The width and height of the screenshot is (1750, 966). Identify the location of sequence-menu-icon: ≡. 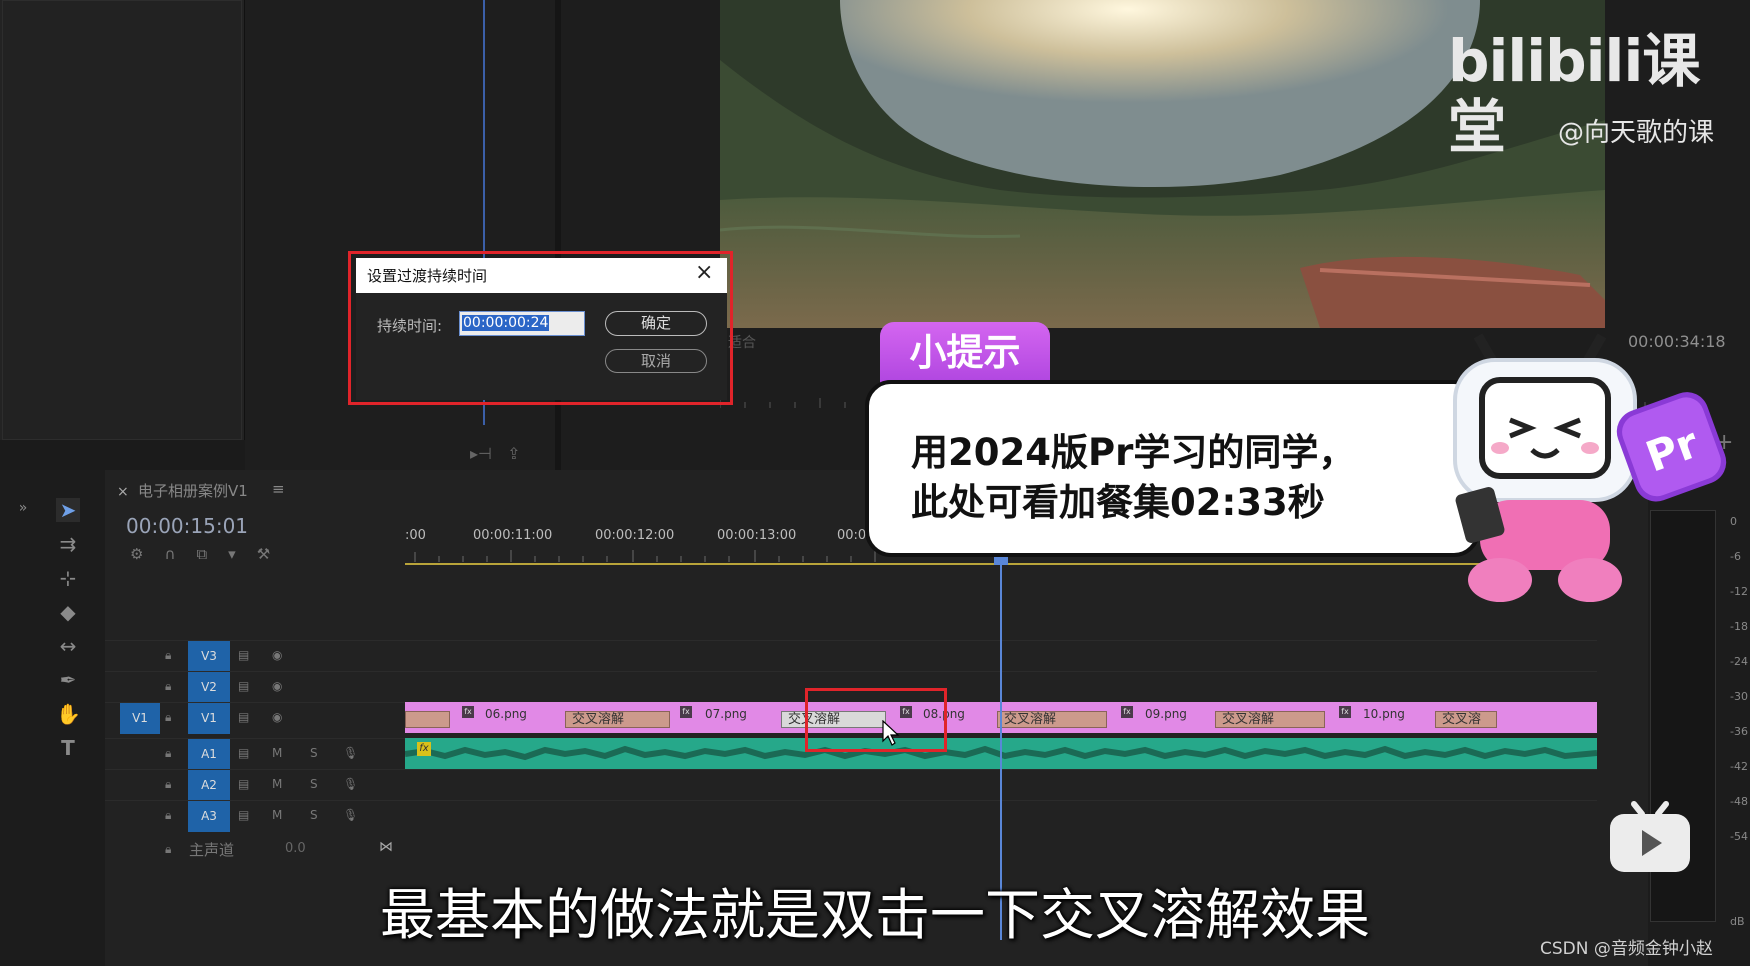
(278, 489).